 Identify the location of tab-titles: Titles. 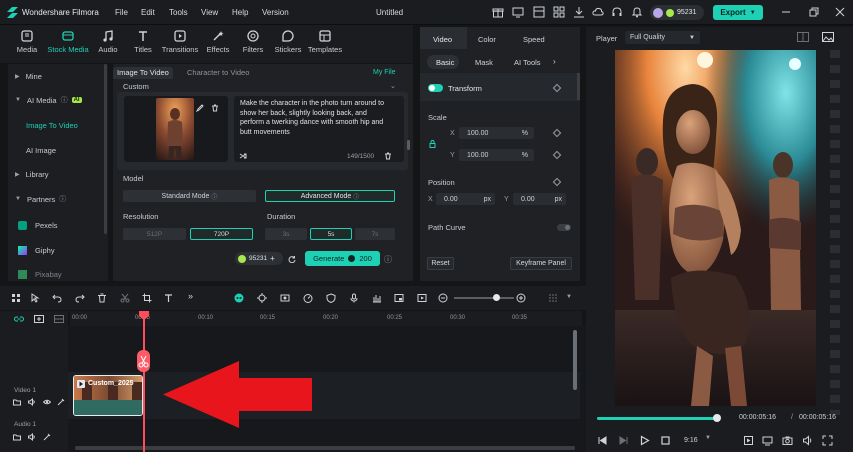
(143, 41).